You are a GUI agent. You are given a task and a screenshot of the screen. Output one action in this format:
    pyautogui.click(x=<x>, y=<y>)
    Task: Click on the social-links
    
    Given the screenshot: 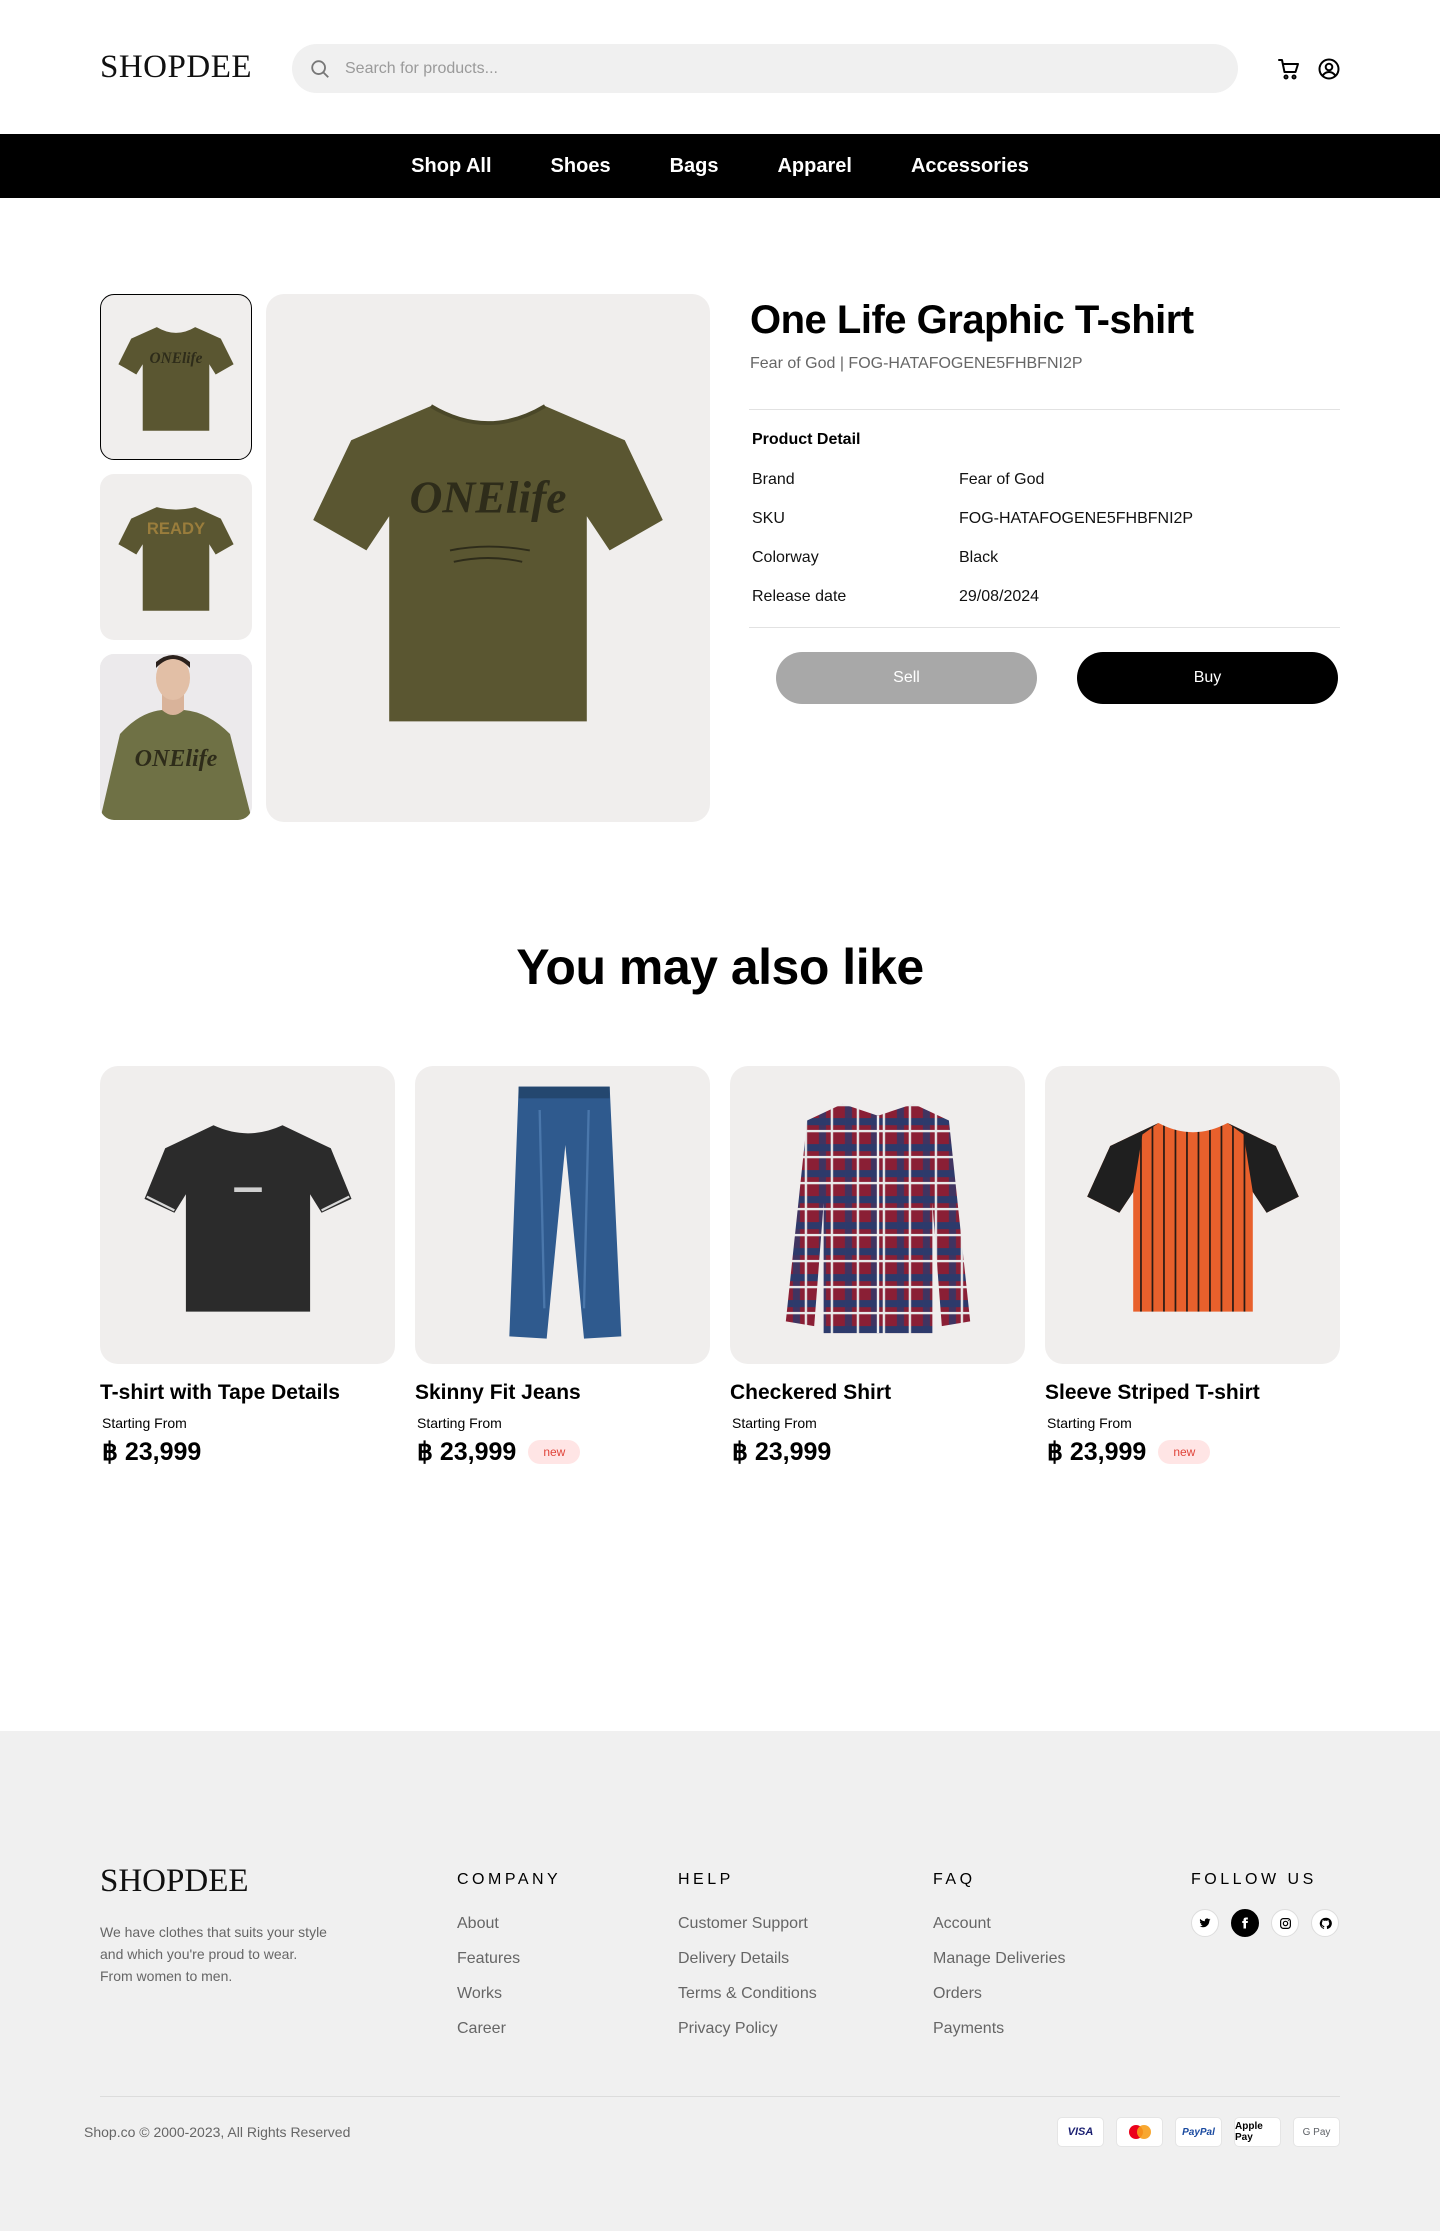 What is the action you would take?
    pyautogui.click(x=1265, y=1923)
    